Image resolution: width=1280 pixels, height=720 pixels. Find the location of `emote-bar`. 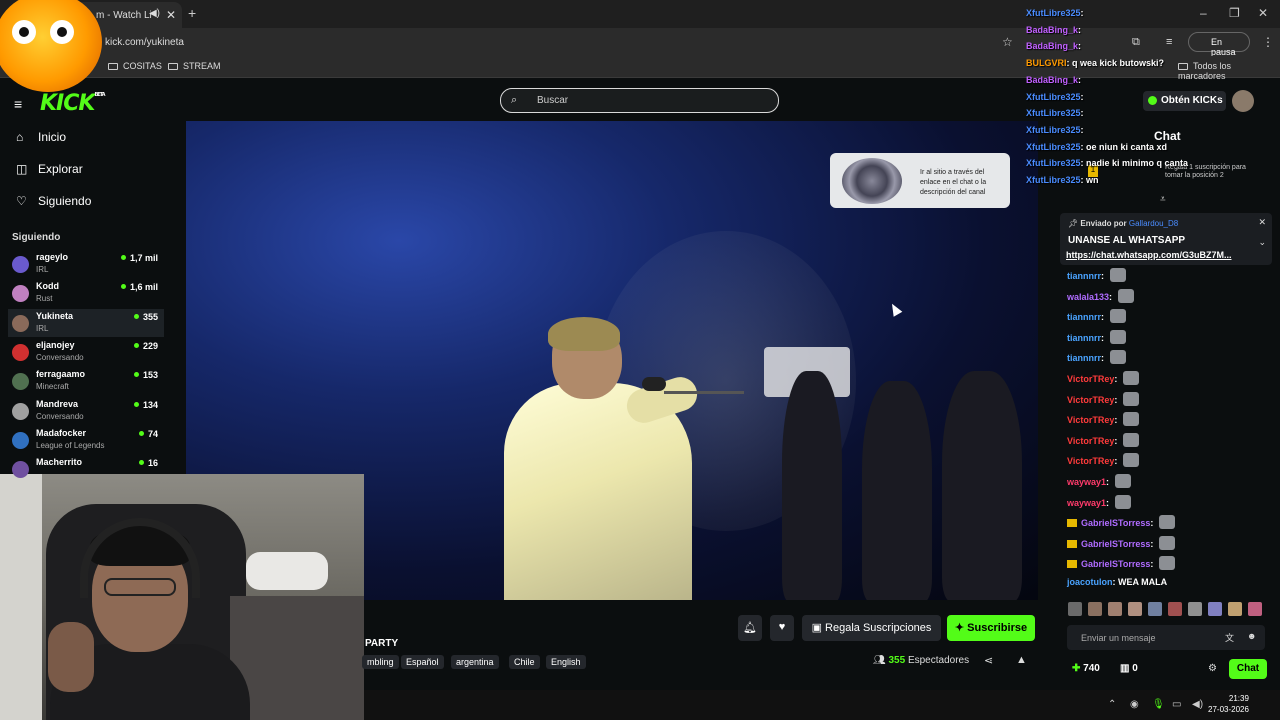

emote-bar is located at coordinates (1168, 611).